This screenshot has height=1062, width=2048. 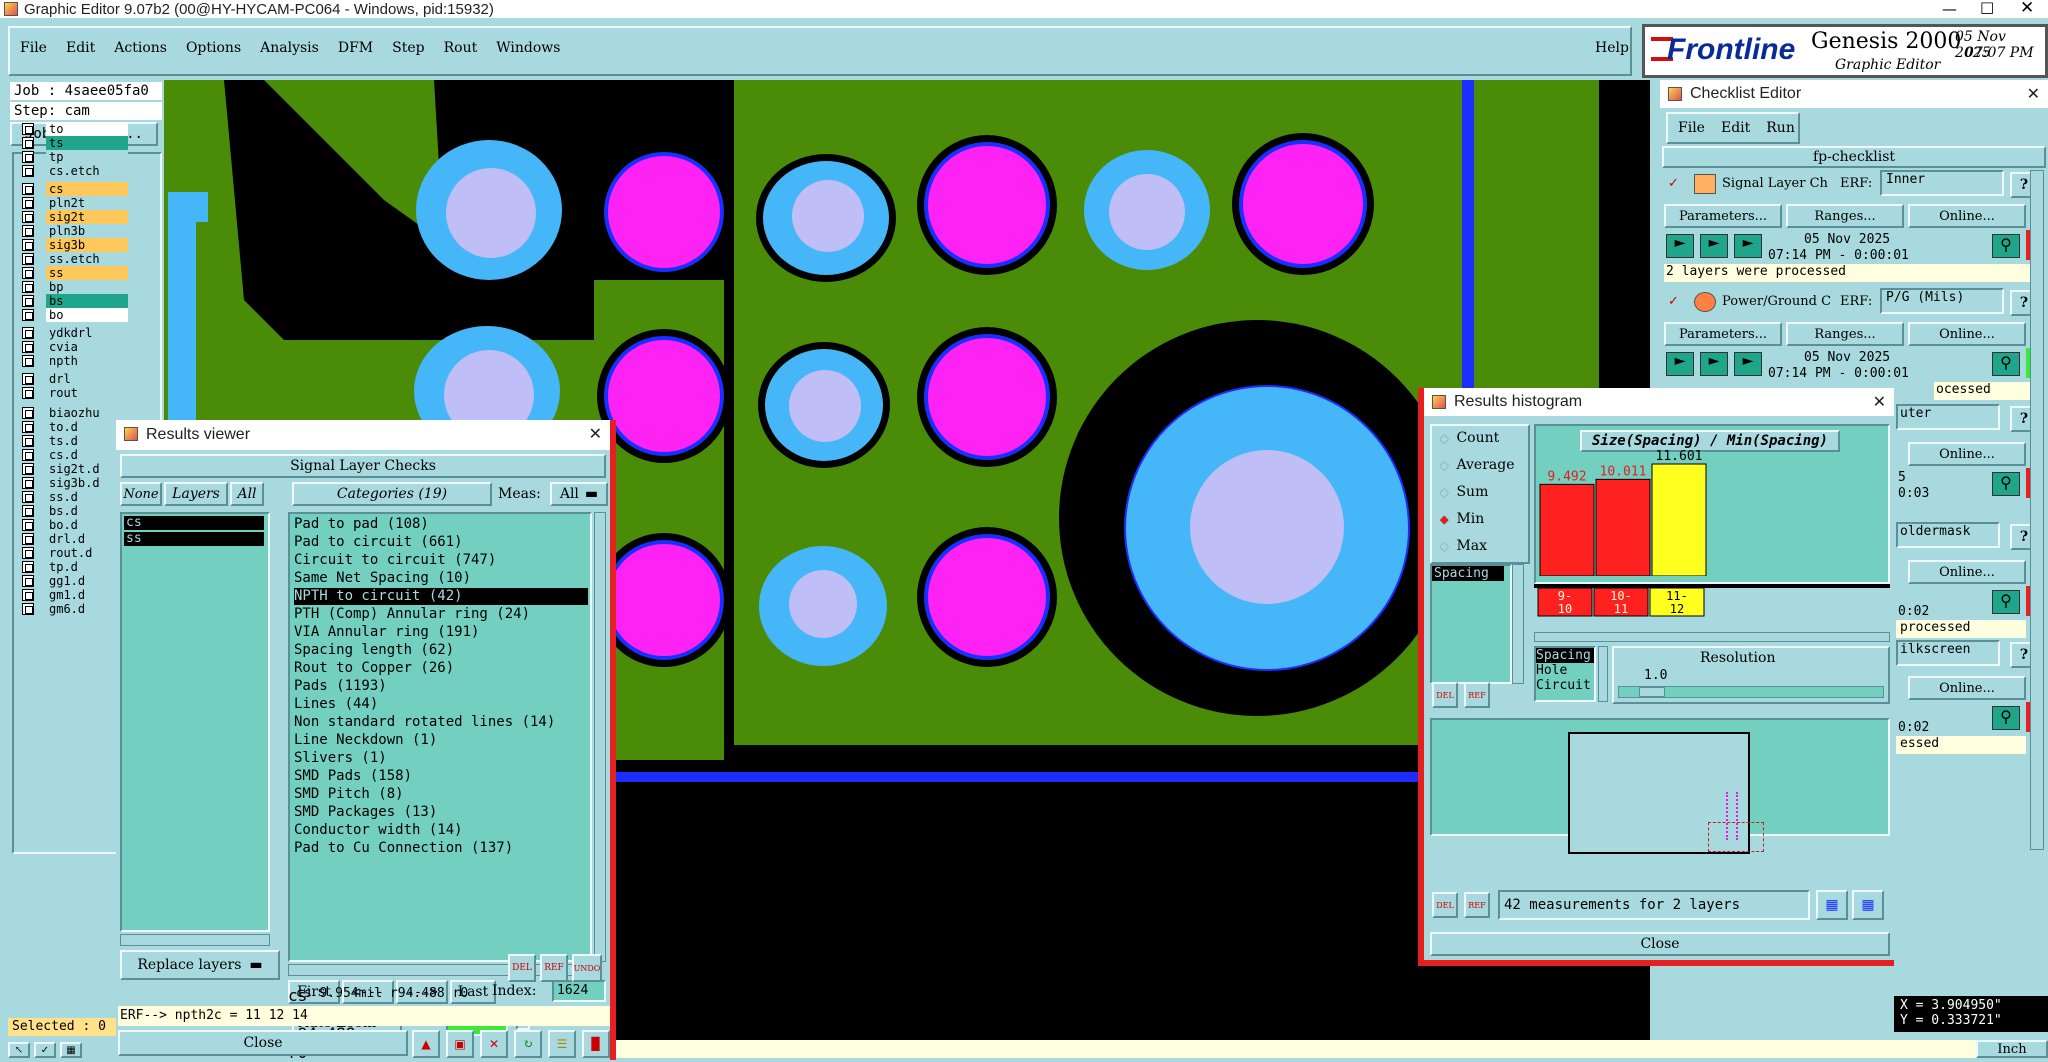 What do you see at coordinates (247, 494) in the screenshot?
I see `all-button: All` at bounding box center [247, 494].